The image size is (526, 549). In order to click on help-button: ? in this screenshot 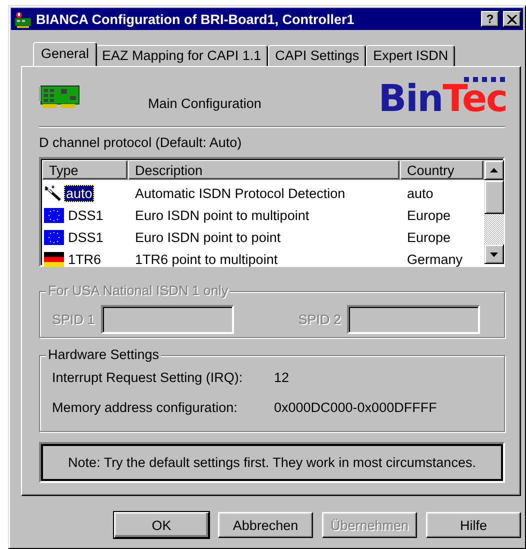, I will do `click(490, 19)`.